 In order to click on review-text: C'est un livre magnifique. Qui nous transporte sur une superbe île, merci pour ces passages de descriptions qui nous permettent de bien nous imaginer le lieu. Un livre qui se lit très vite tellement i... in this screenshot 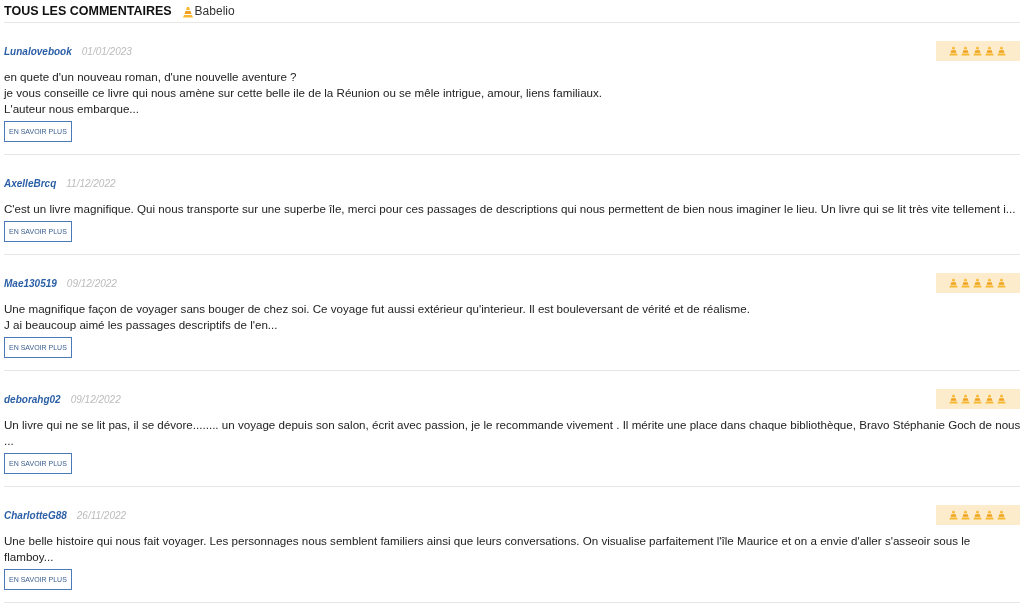, I will do `click(510, 209)`.